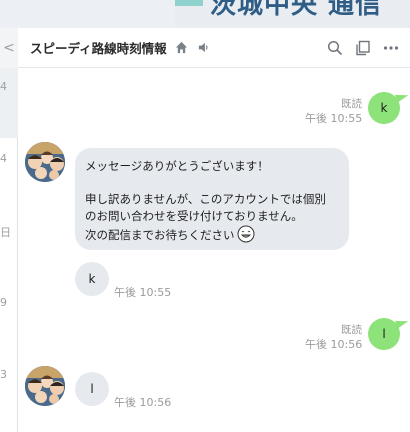  Describe the element at coordinates (9, 103) in the screenshot. I see `selected-chat-row` at that location.